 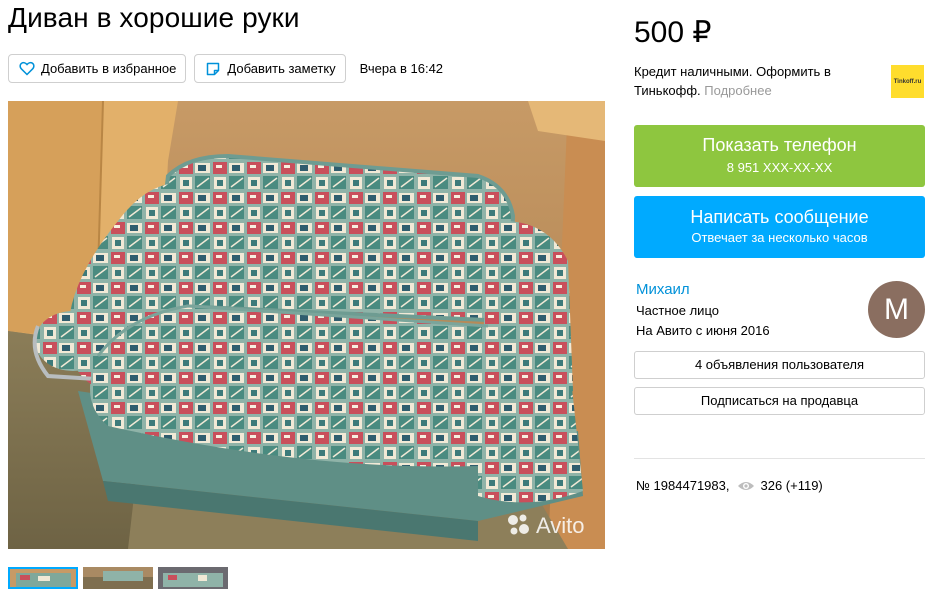 I want to click on heart-icon, so click(x=27, y=68).